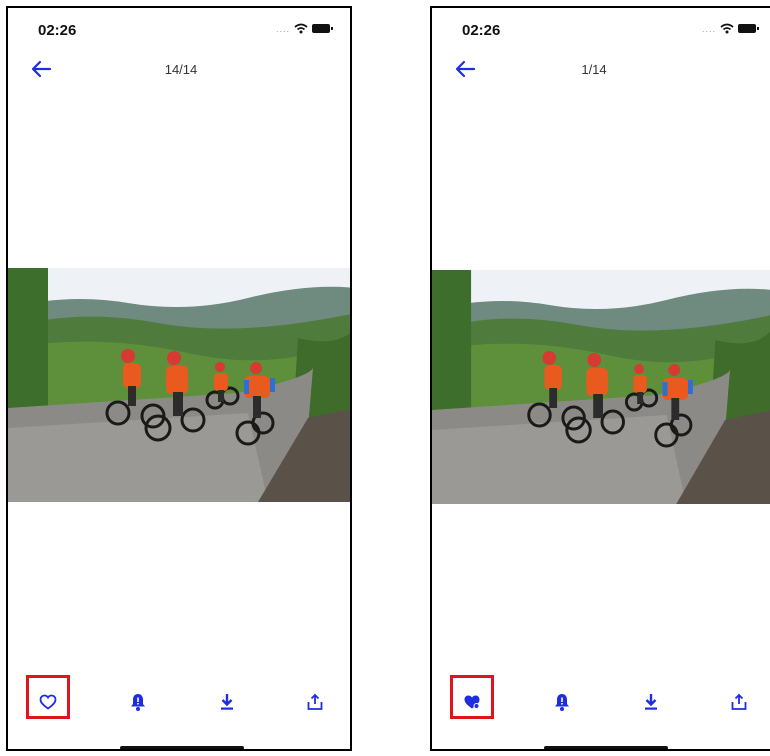 The height and width of the screenshot is (756, 770). I want to click on image-counter: 14/14, so click(181, 69).